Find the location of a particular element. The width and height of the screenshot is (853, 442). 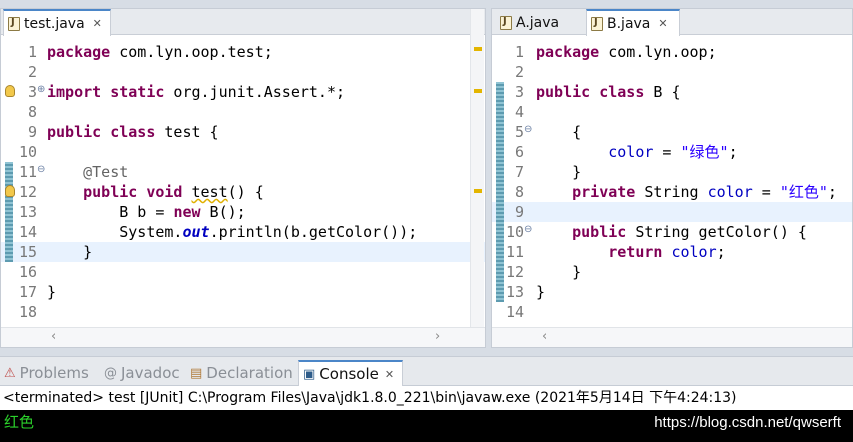

change-marker is located at coordinates (500, 192).